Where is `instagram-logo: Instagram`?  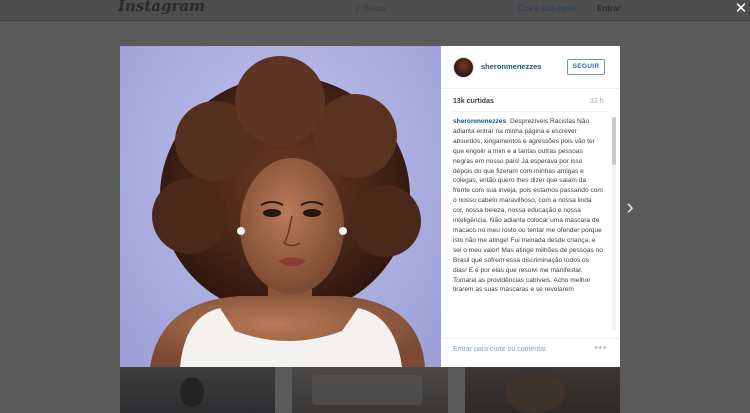 instagram-logo: Instagram is located at coordinates (161, 7).